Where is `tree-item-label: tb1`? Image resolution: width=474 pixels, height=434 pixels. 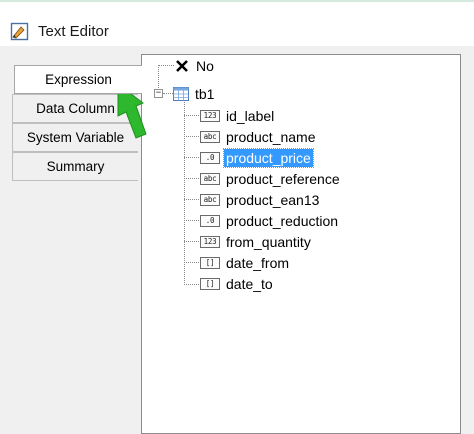 tree-item-label: tb1 is located at coordinates (205, 93).